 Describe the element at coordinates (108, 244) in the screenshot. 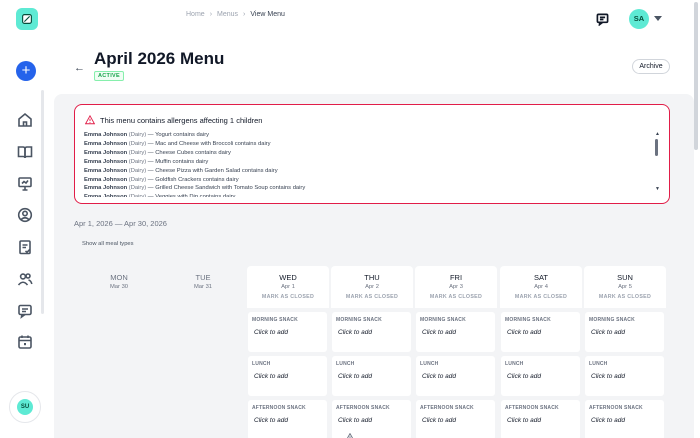

I see `show-all-meal-types-toggle: Show all meal types` at that location.